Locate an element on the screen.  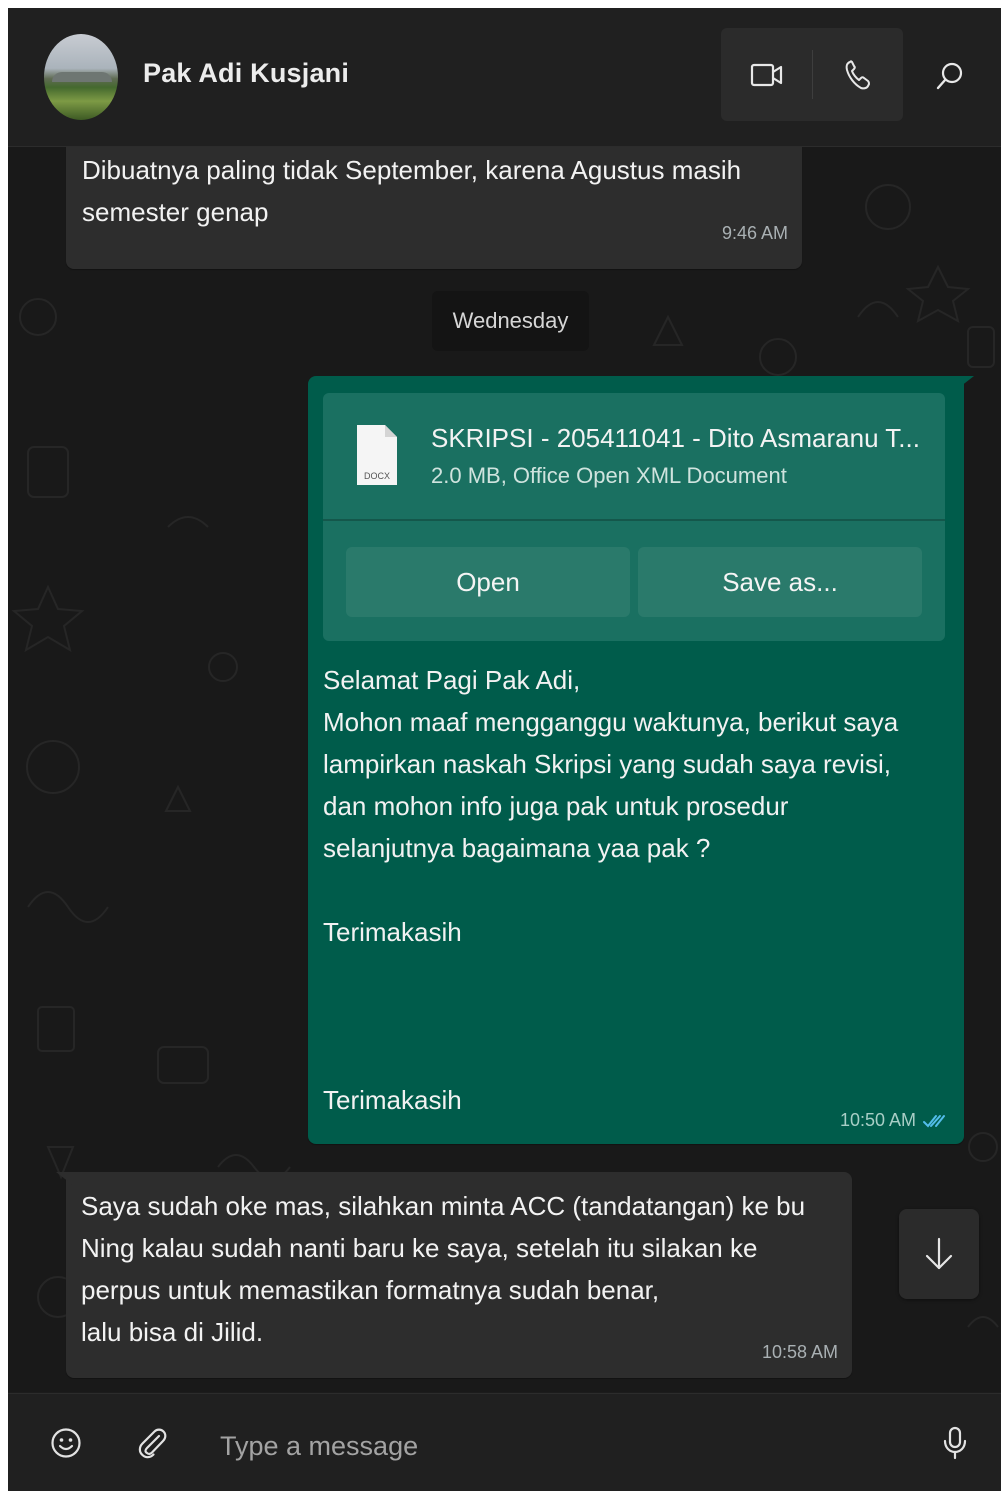
attach-button is located at coordinates (152, 1443).